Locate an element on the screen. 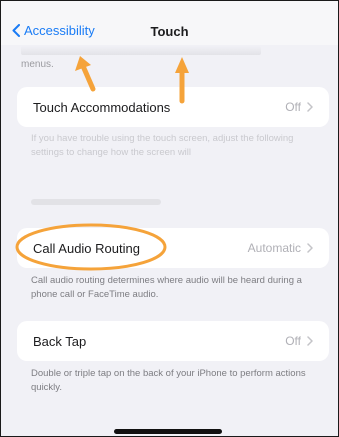 The width and height of the screenshot is (339, 437). home-indicator is located at coordinates (168, 431).